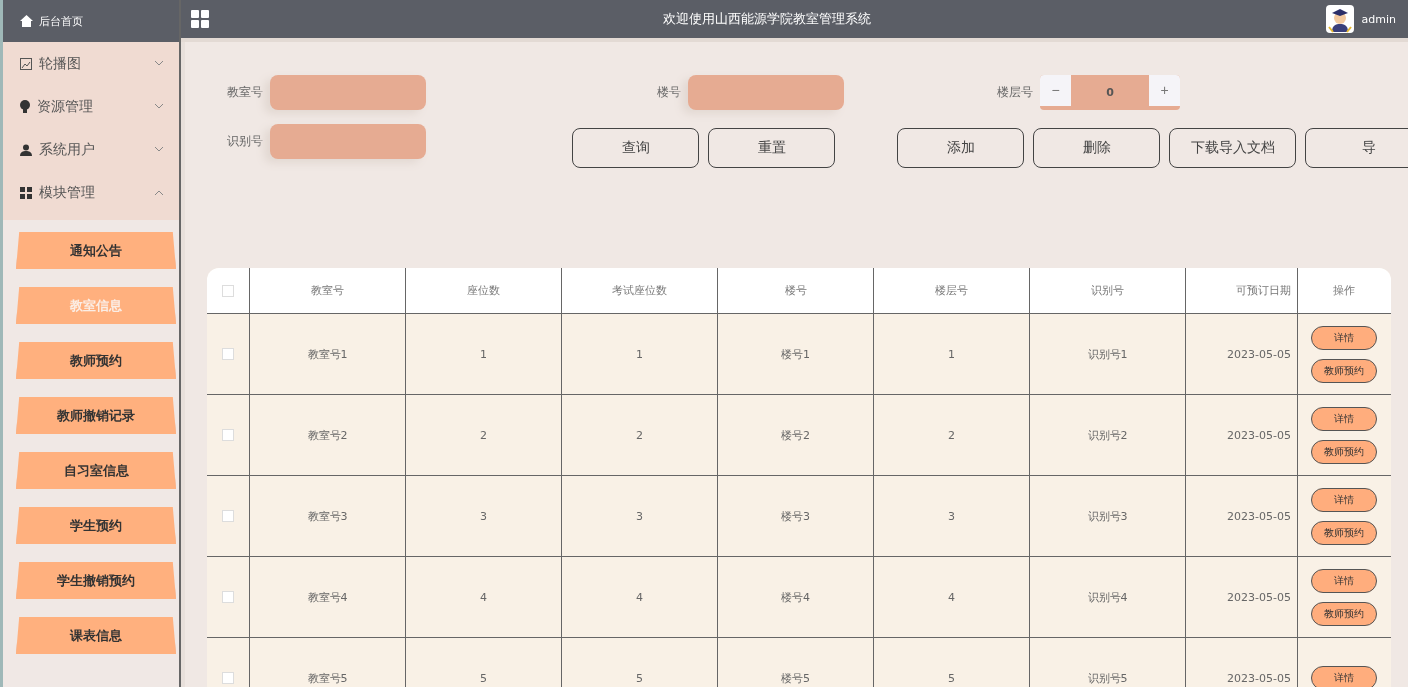 This screenshot has height=687, width=1408. Describe the element at coordinates (96, 525) in the screenshot. I see `submenu-item: 学生预约` at that location.